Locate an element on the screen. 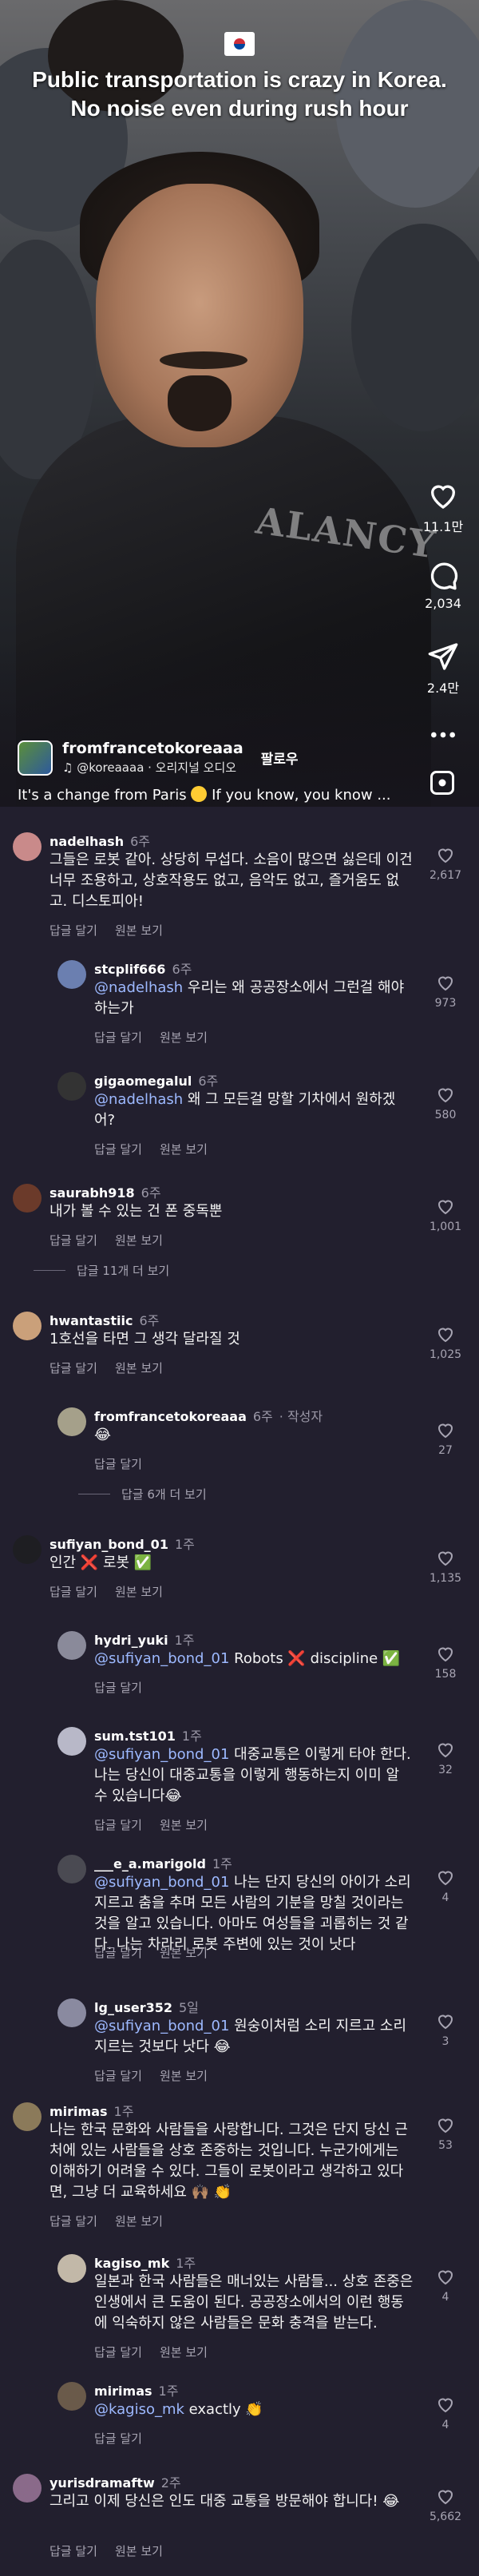 The width and height of the screenshot is (479, 2576). comment-button: 2,034 is located at coordinates (443, 585).